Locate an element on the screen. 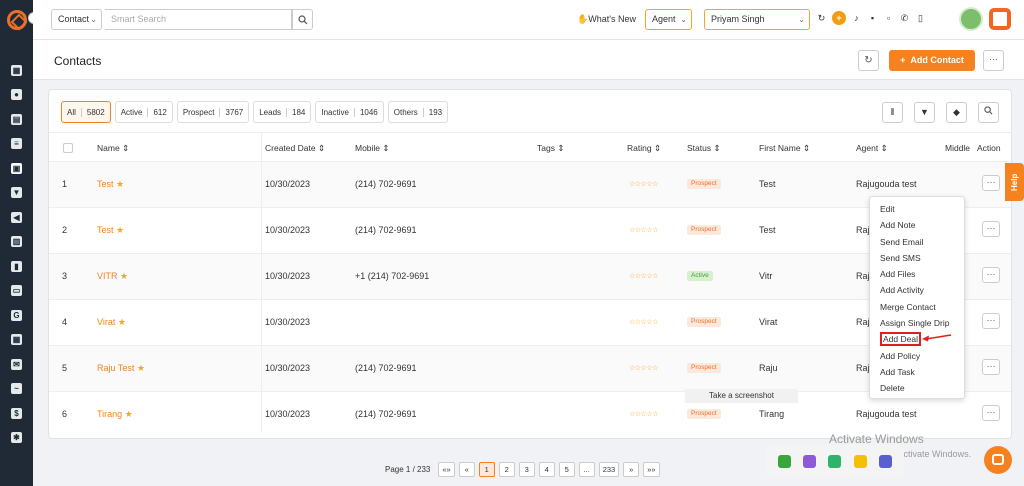 The height and width of the screenshot is (486, 1024). page-button: 3 is located at coordinates (526, 469).